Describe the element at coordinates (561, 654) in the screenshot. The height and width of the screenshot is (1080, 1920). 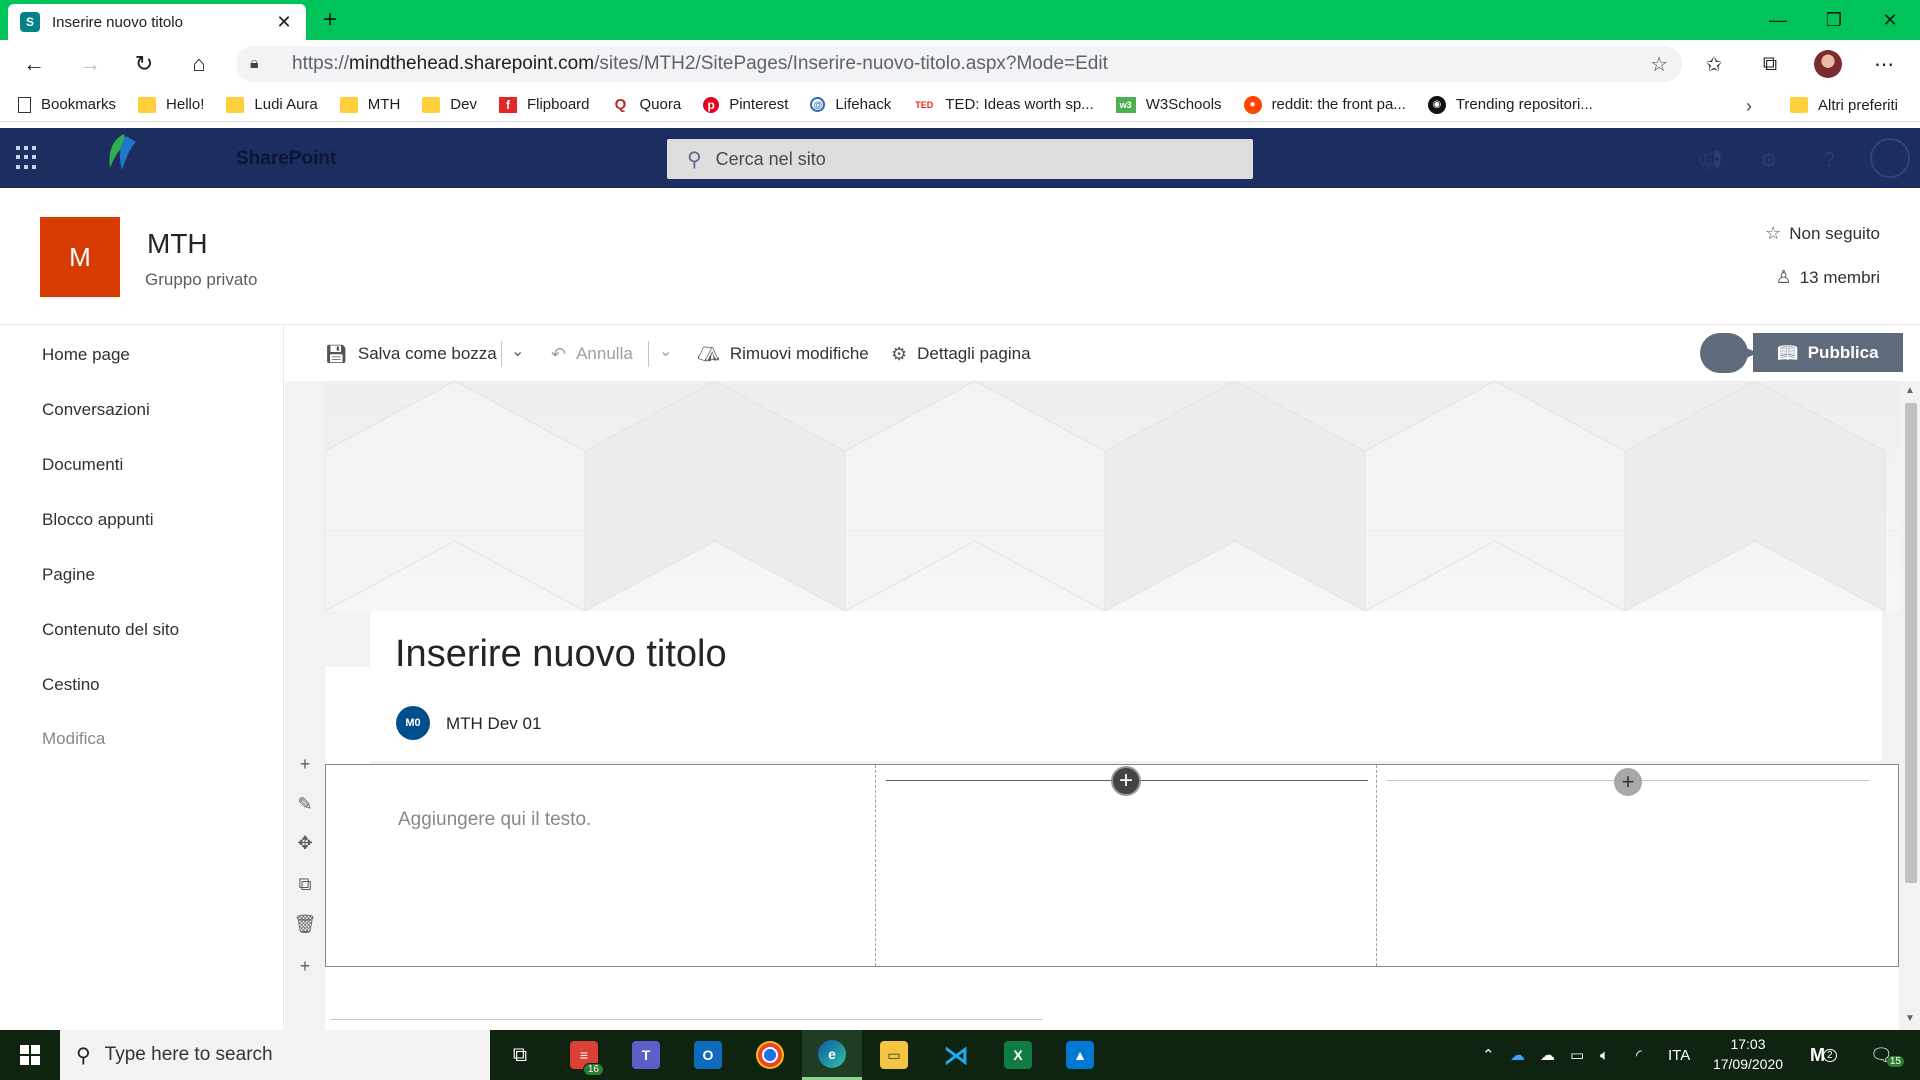
I see `page-title-input: Inserire nuovo titolo` at that location.